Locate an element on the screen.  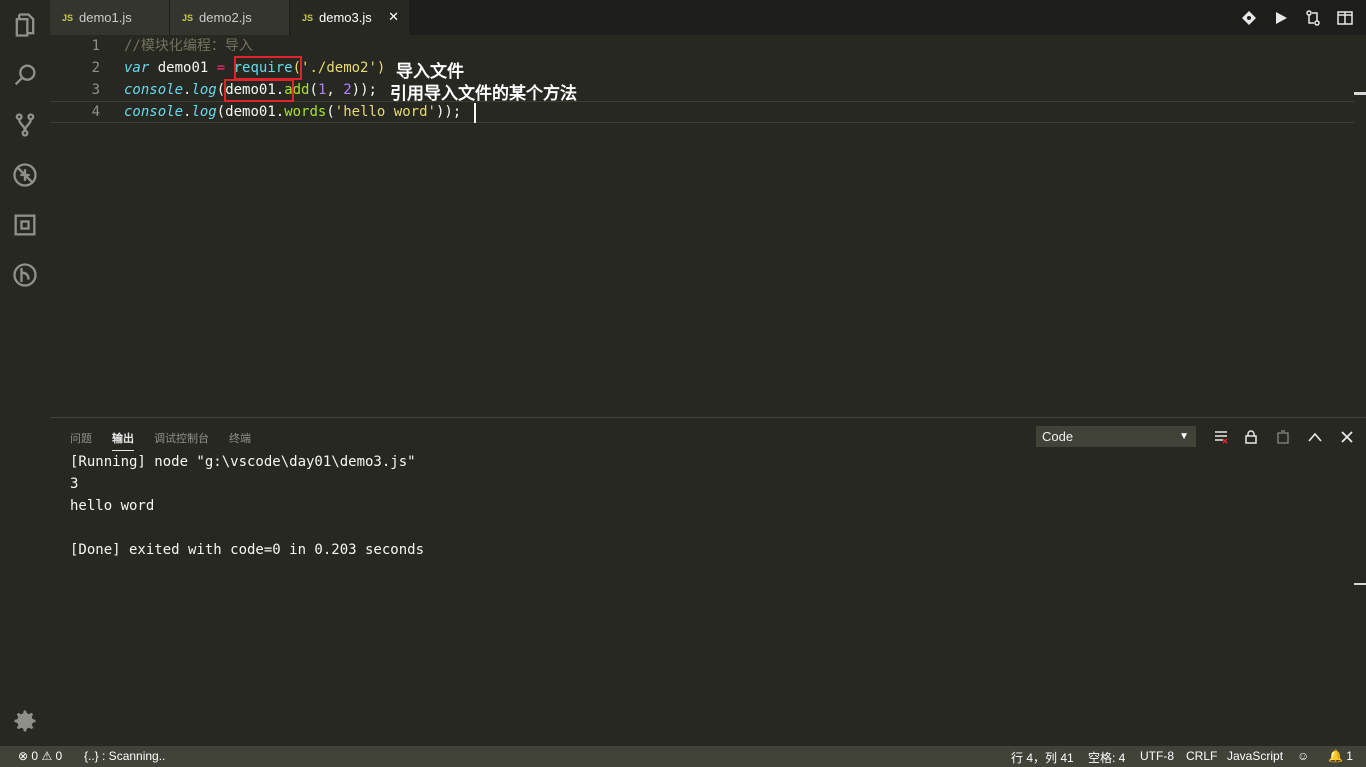
extensions-icon is located at coordinates (25, 225).